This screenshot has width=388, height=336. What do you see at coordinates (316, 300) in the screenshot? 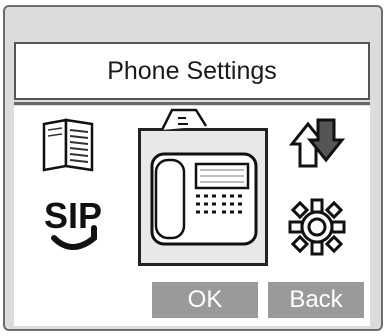
I see `back-button: Back` at bounding box center [316, 300].